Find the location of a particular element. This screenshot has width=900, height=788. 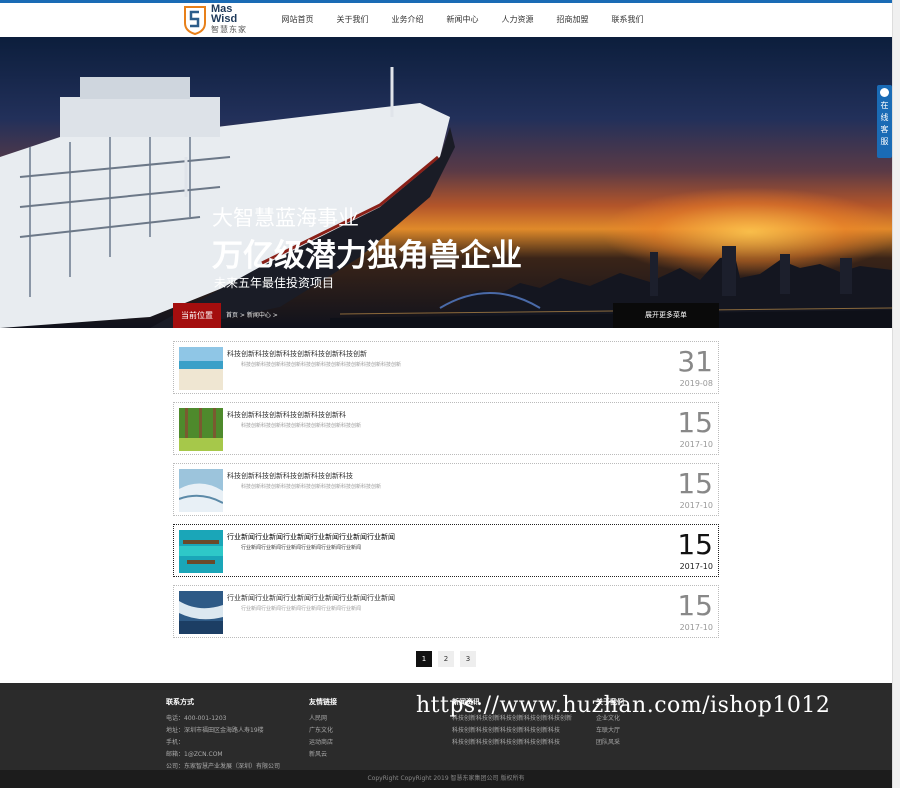

news-summary: 科技创新科技创新科技创新科技创新科技创新科技创新科技创新科技创新 is located at coordinates (321, 365).